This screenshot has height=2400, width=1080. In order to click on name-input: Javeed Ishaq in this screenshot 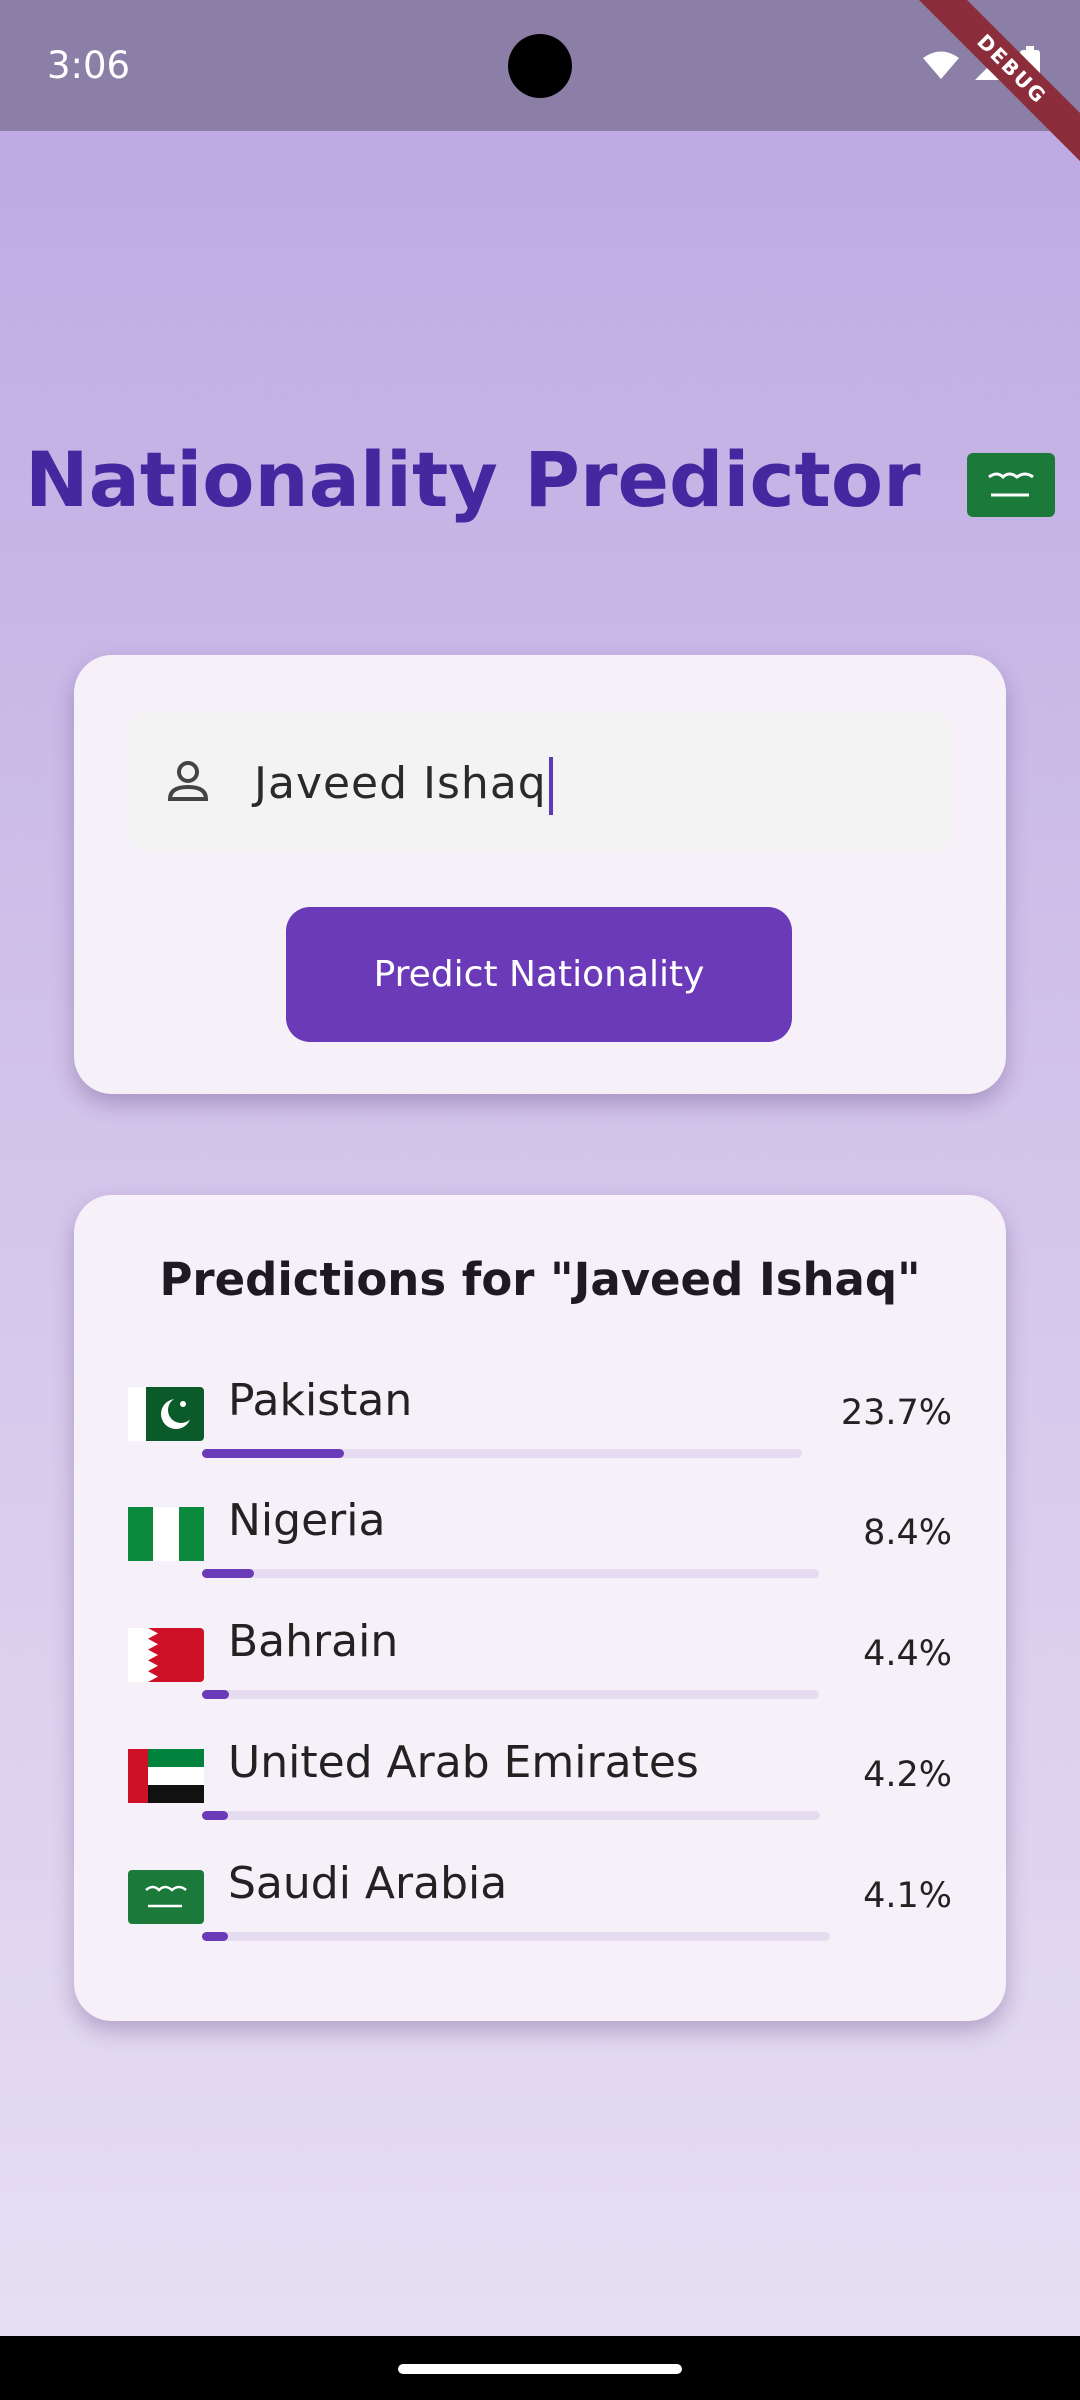, I will do `click(540, 781)`.